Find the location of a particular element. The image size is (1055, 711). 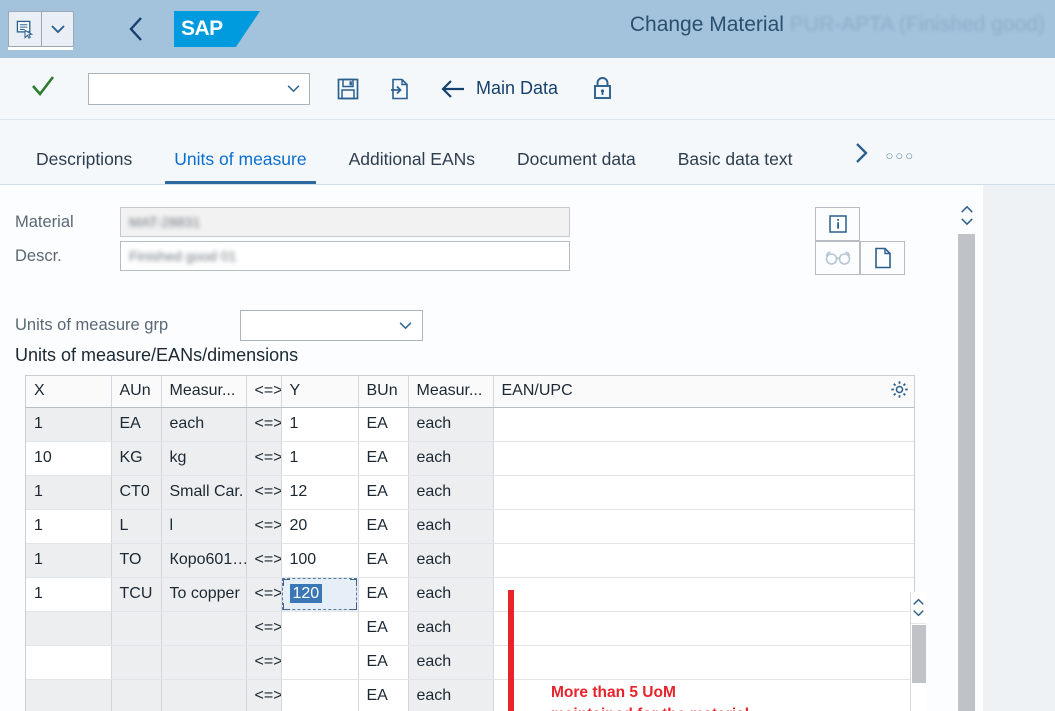

cell-measure: To copper is located at coordinates (204, 594).